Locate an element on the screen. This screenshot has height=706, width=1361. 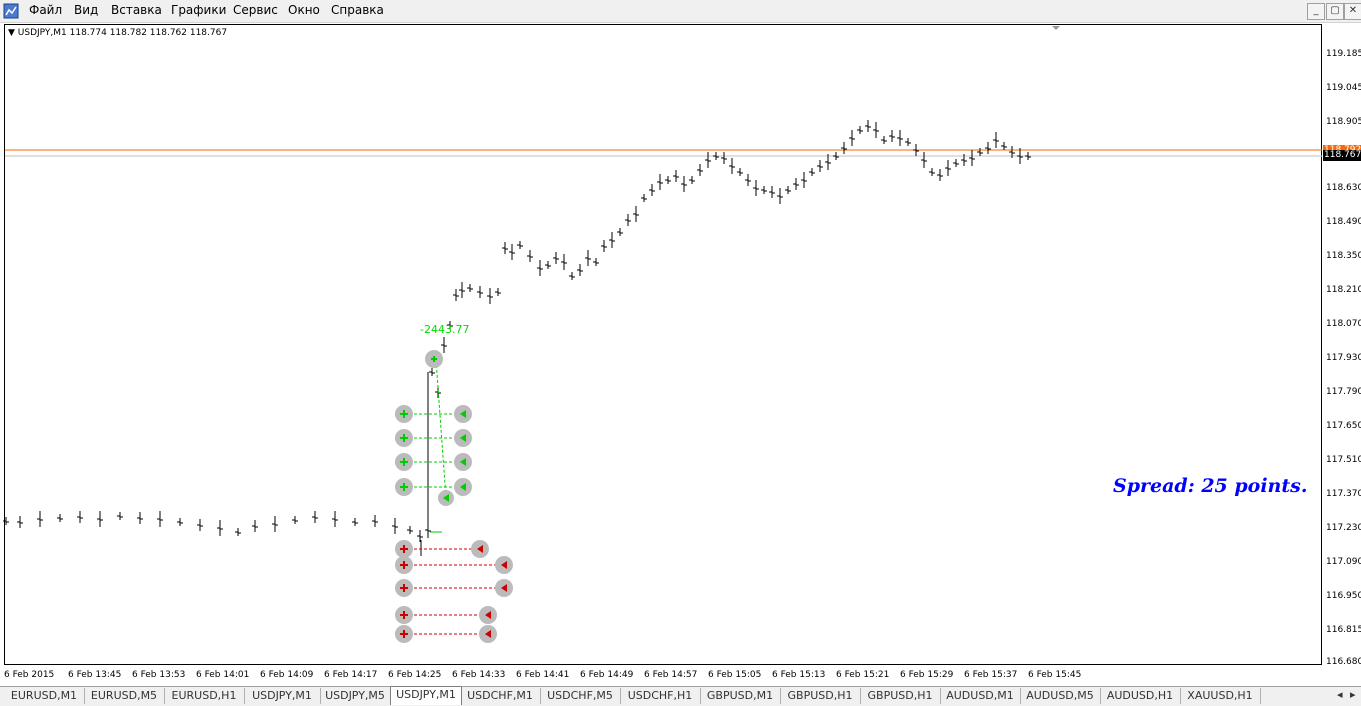
price-label: 117.370 is located at coordinates (1343, 494).